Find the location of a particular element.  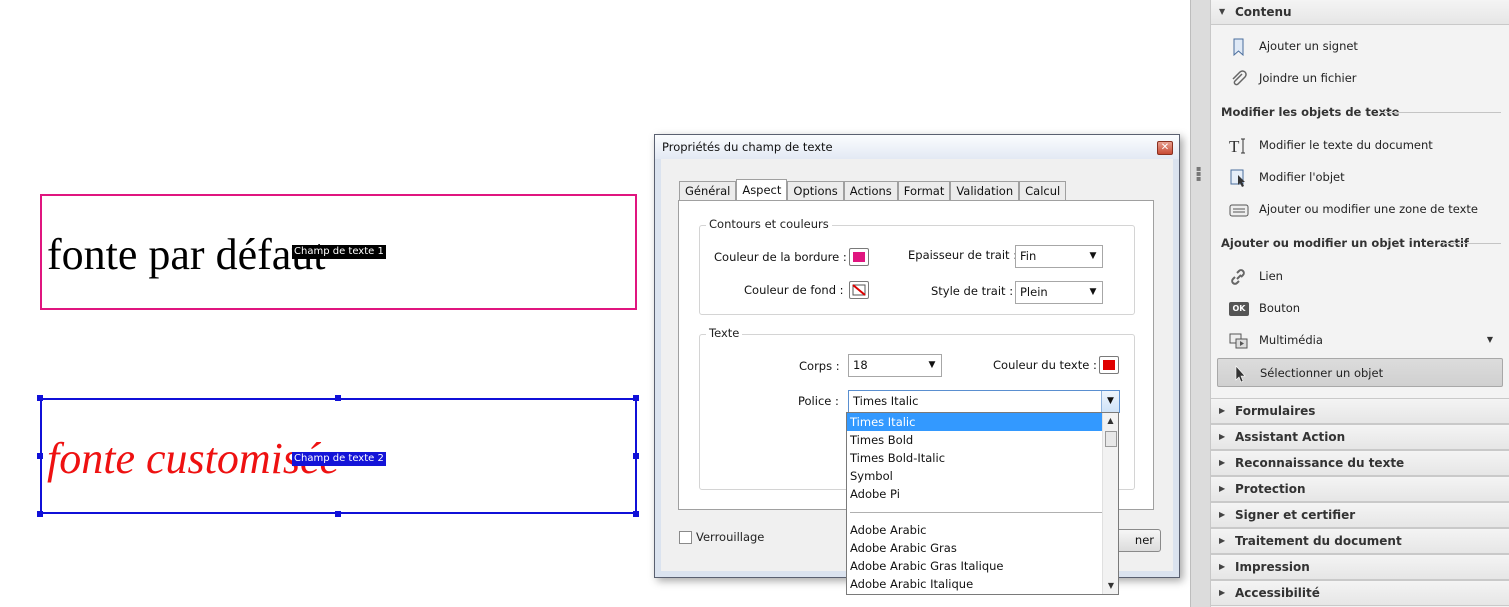

section-impression: ▶ Impression is located at coordinates (1360, 567).